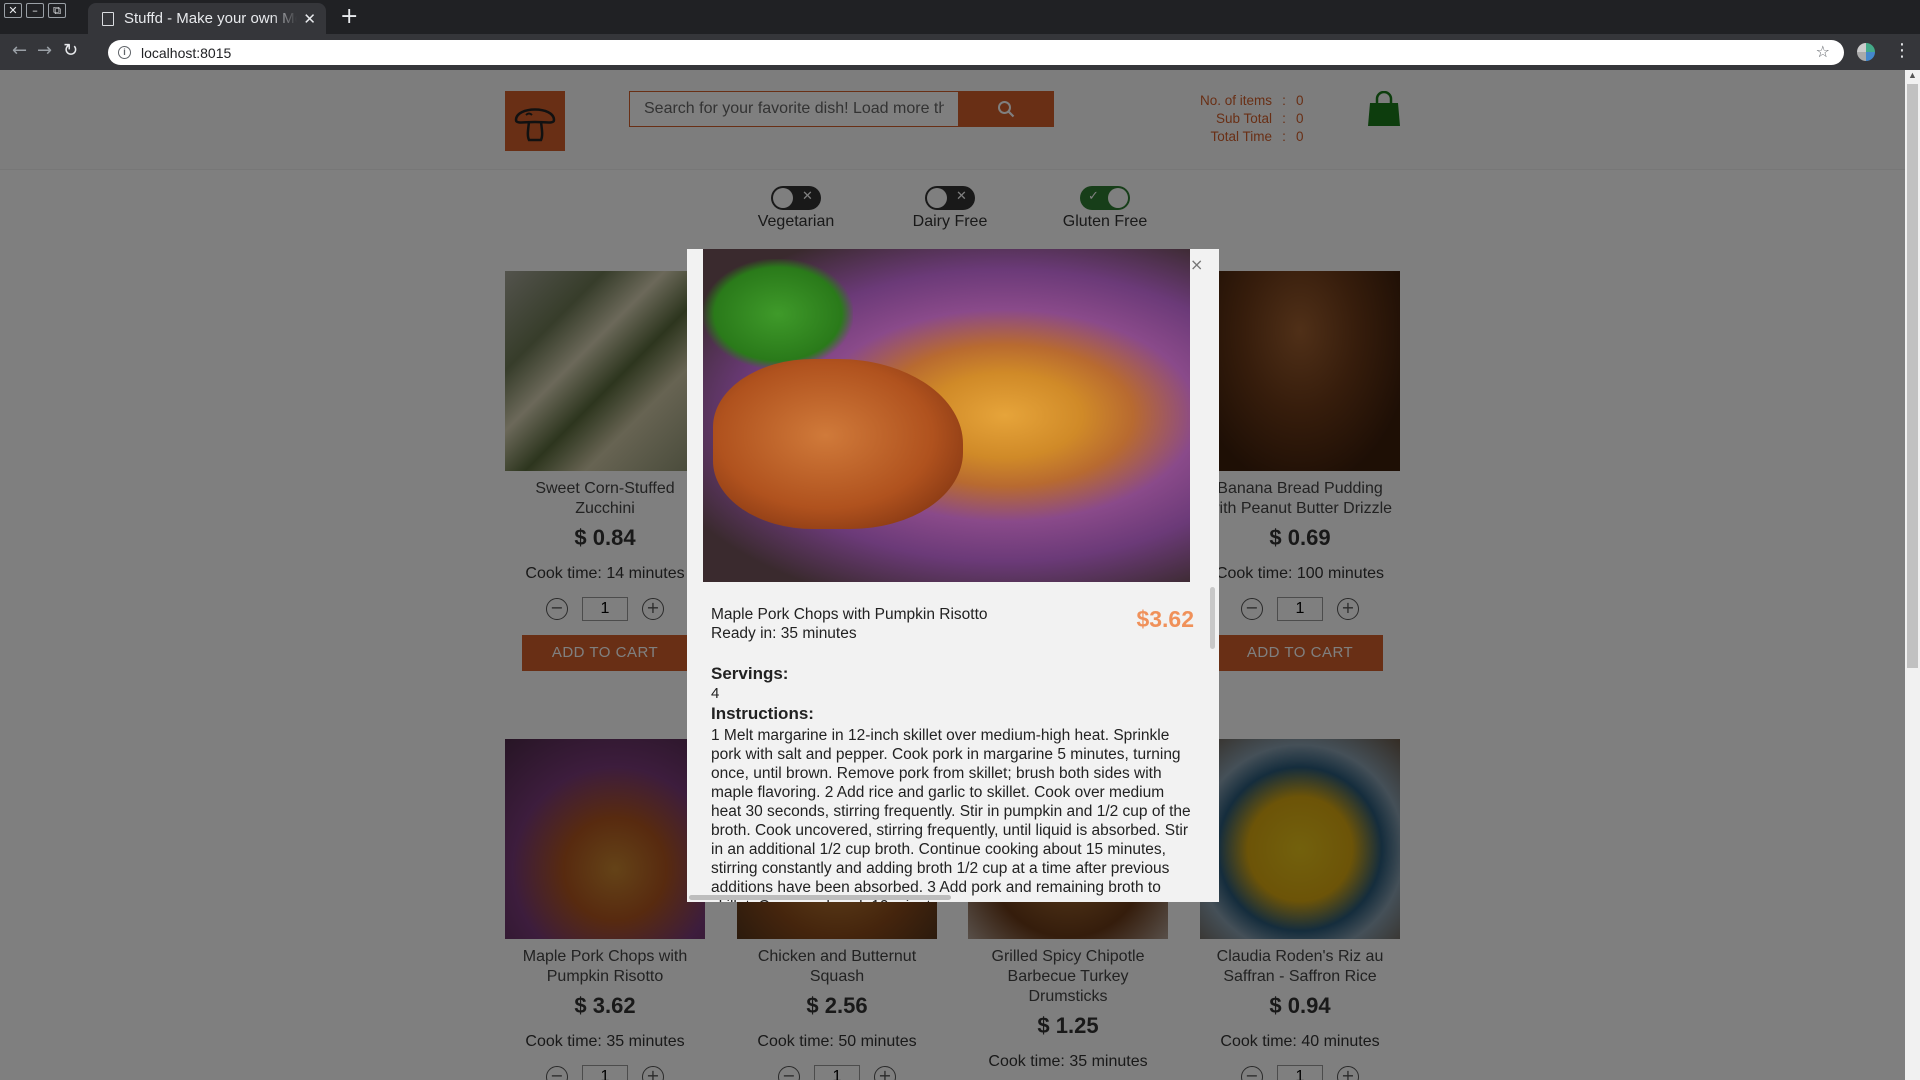  Describe the element at coordinates (44, 50) in the screenshot. I see `forward-icon: →` at that location.